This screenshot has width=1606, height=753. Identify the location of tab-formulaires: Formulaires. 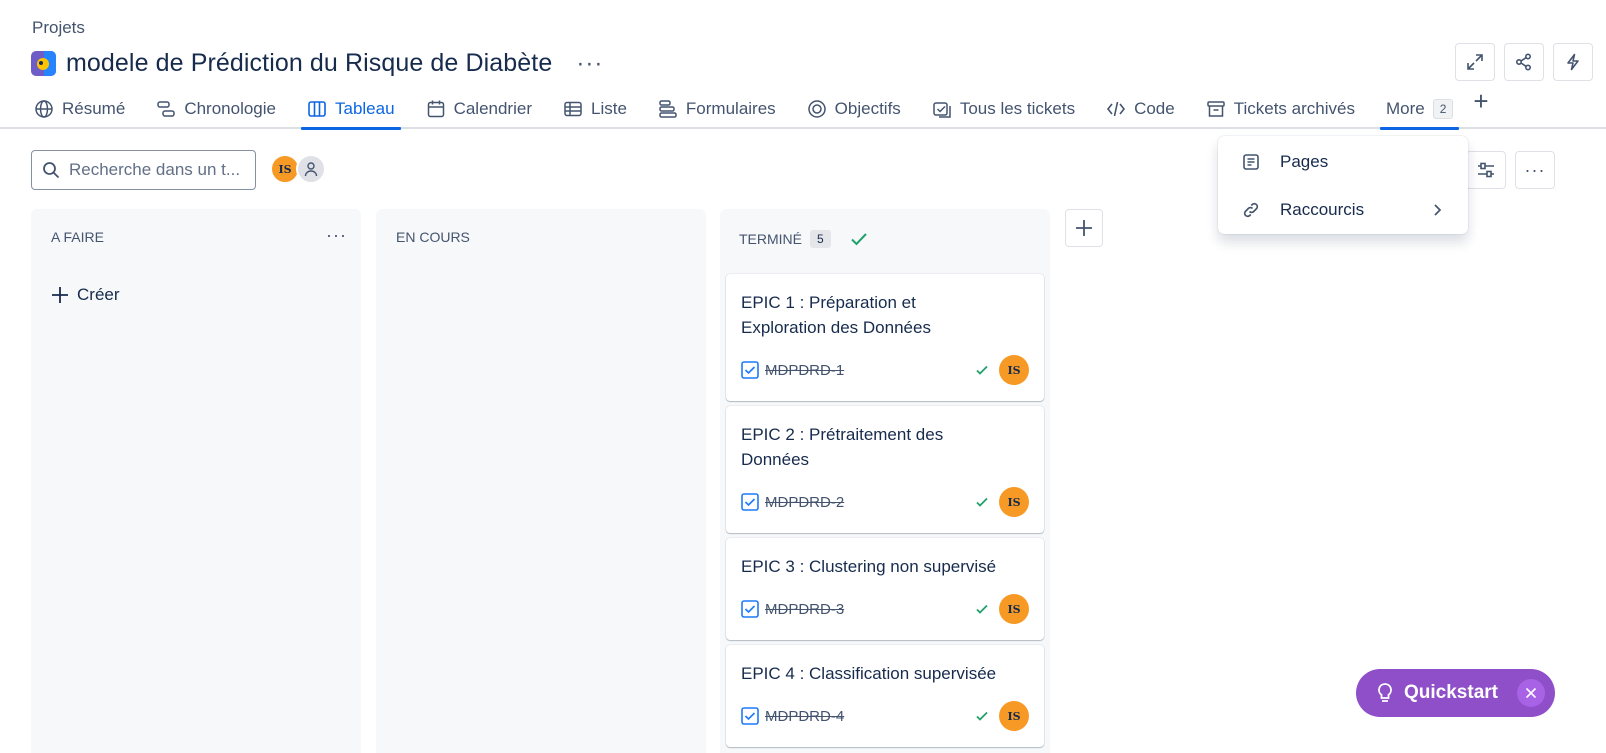
(717, 109).